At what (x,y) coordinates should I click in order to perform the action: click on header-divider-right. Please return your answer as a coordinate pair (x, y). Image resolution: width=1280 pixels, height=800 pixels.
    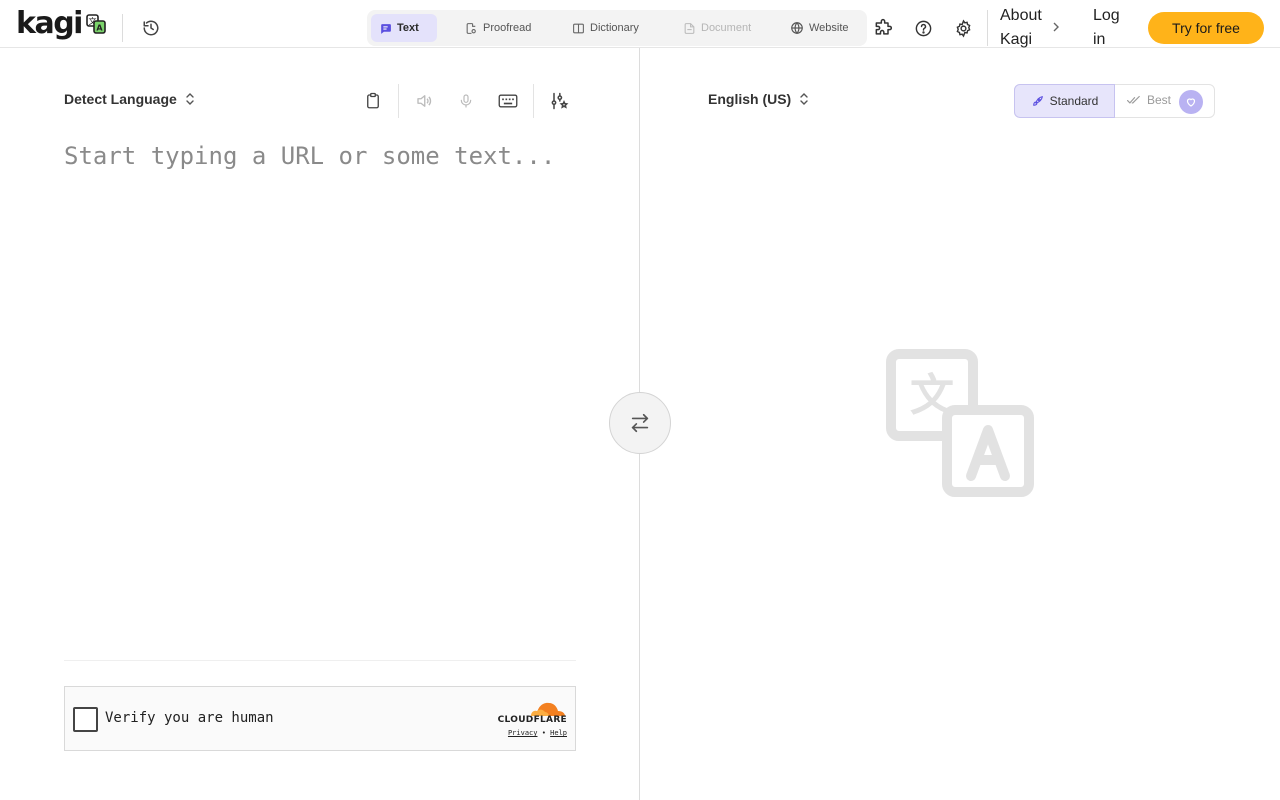
    Looking at the image, I should click on (987, 28).